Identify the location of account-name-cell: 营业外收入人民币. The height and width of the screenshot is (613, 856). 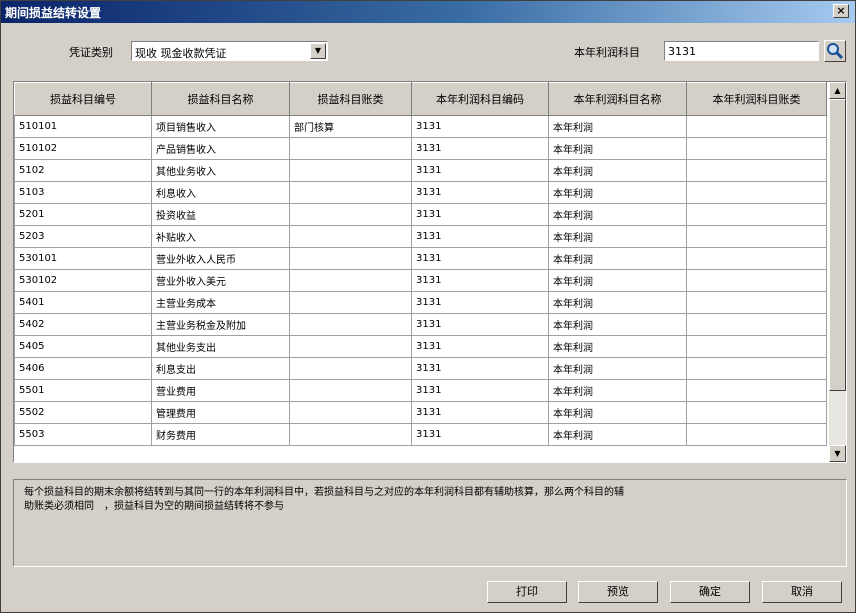
(220, 258).